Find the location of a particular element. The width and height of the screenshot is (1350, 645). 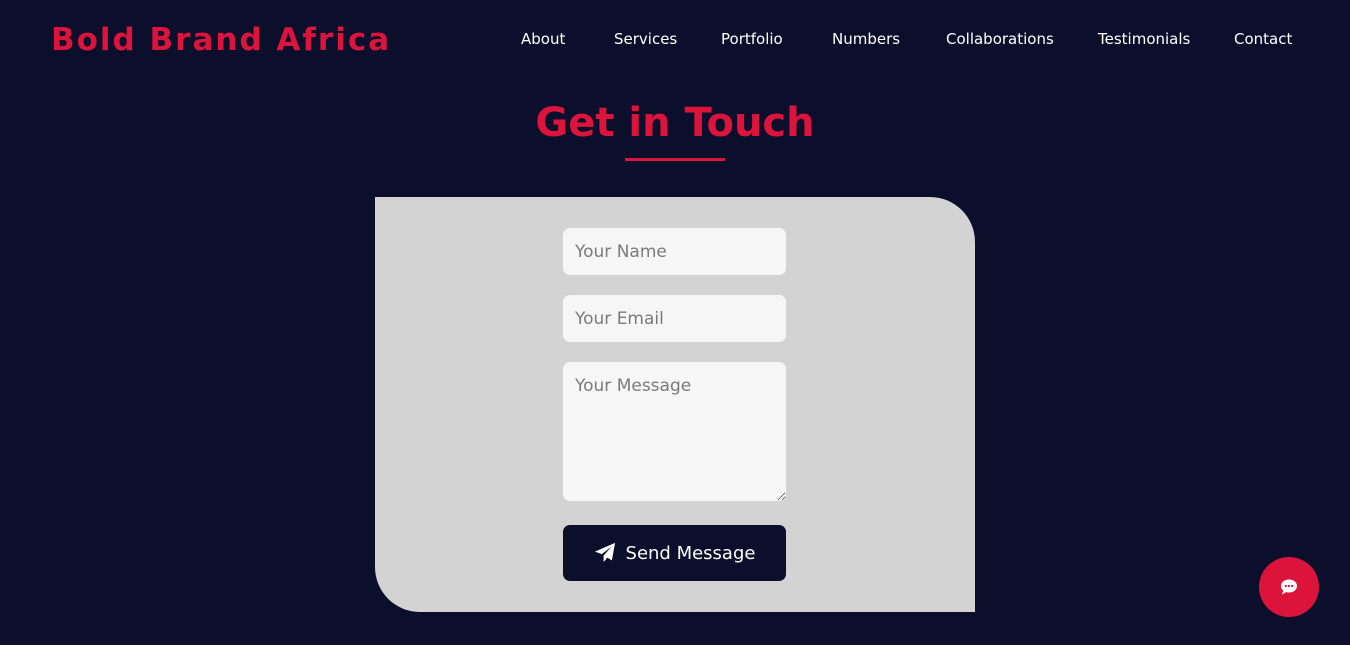

name-input is located at coordinates (674, 251).